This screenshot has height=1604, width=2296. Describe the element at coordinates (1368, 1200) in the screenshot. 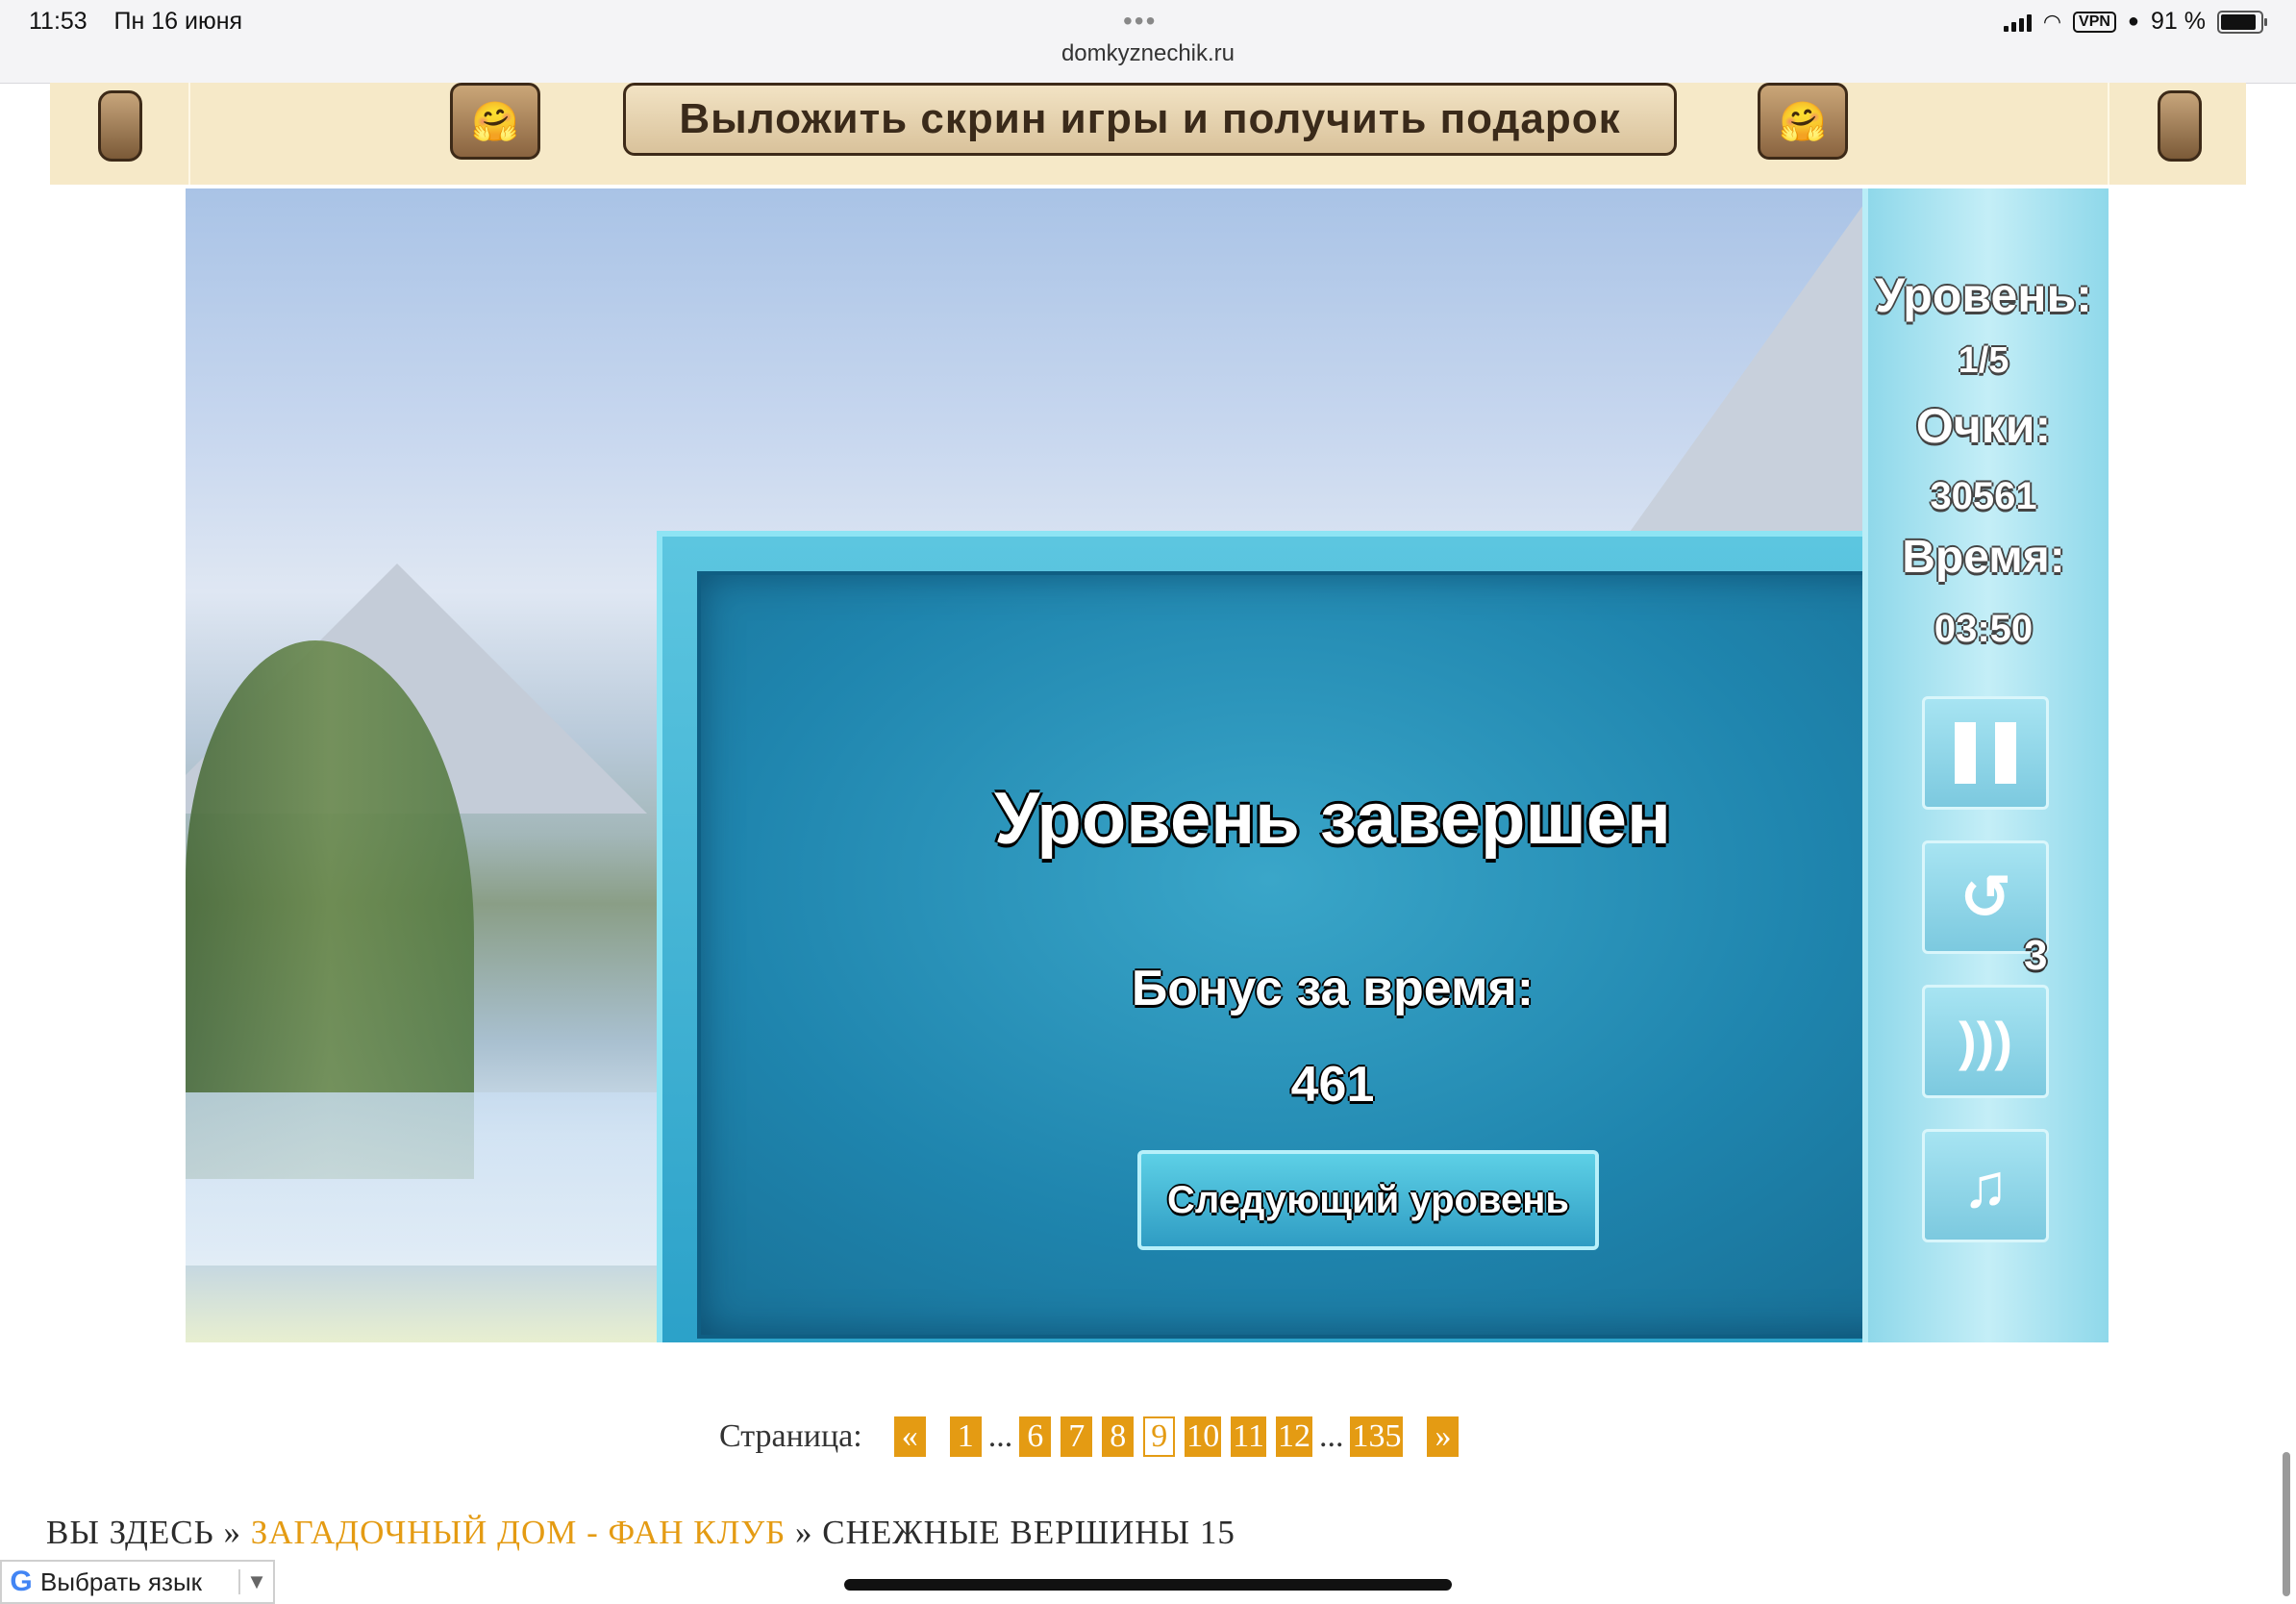

I see `next-level-button: Следующий уровень` at that location.